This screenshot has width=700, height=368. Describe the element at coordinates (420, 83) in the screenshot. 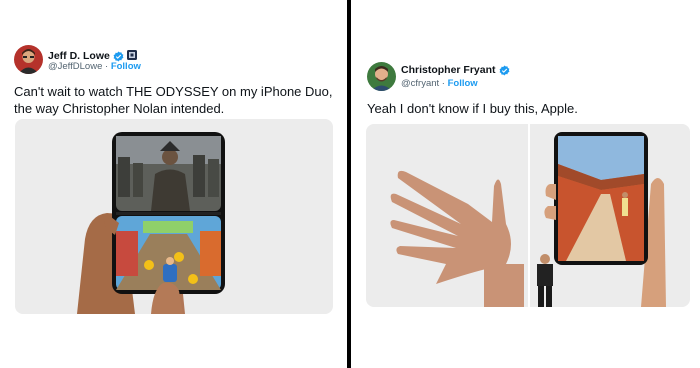

I see `author-handle: @cfryant` at that location.